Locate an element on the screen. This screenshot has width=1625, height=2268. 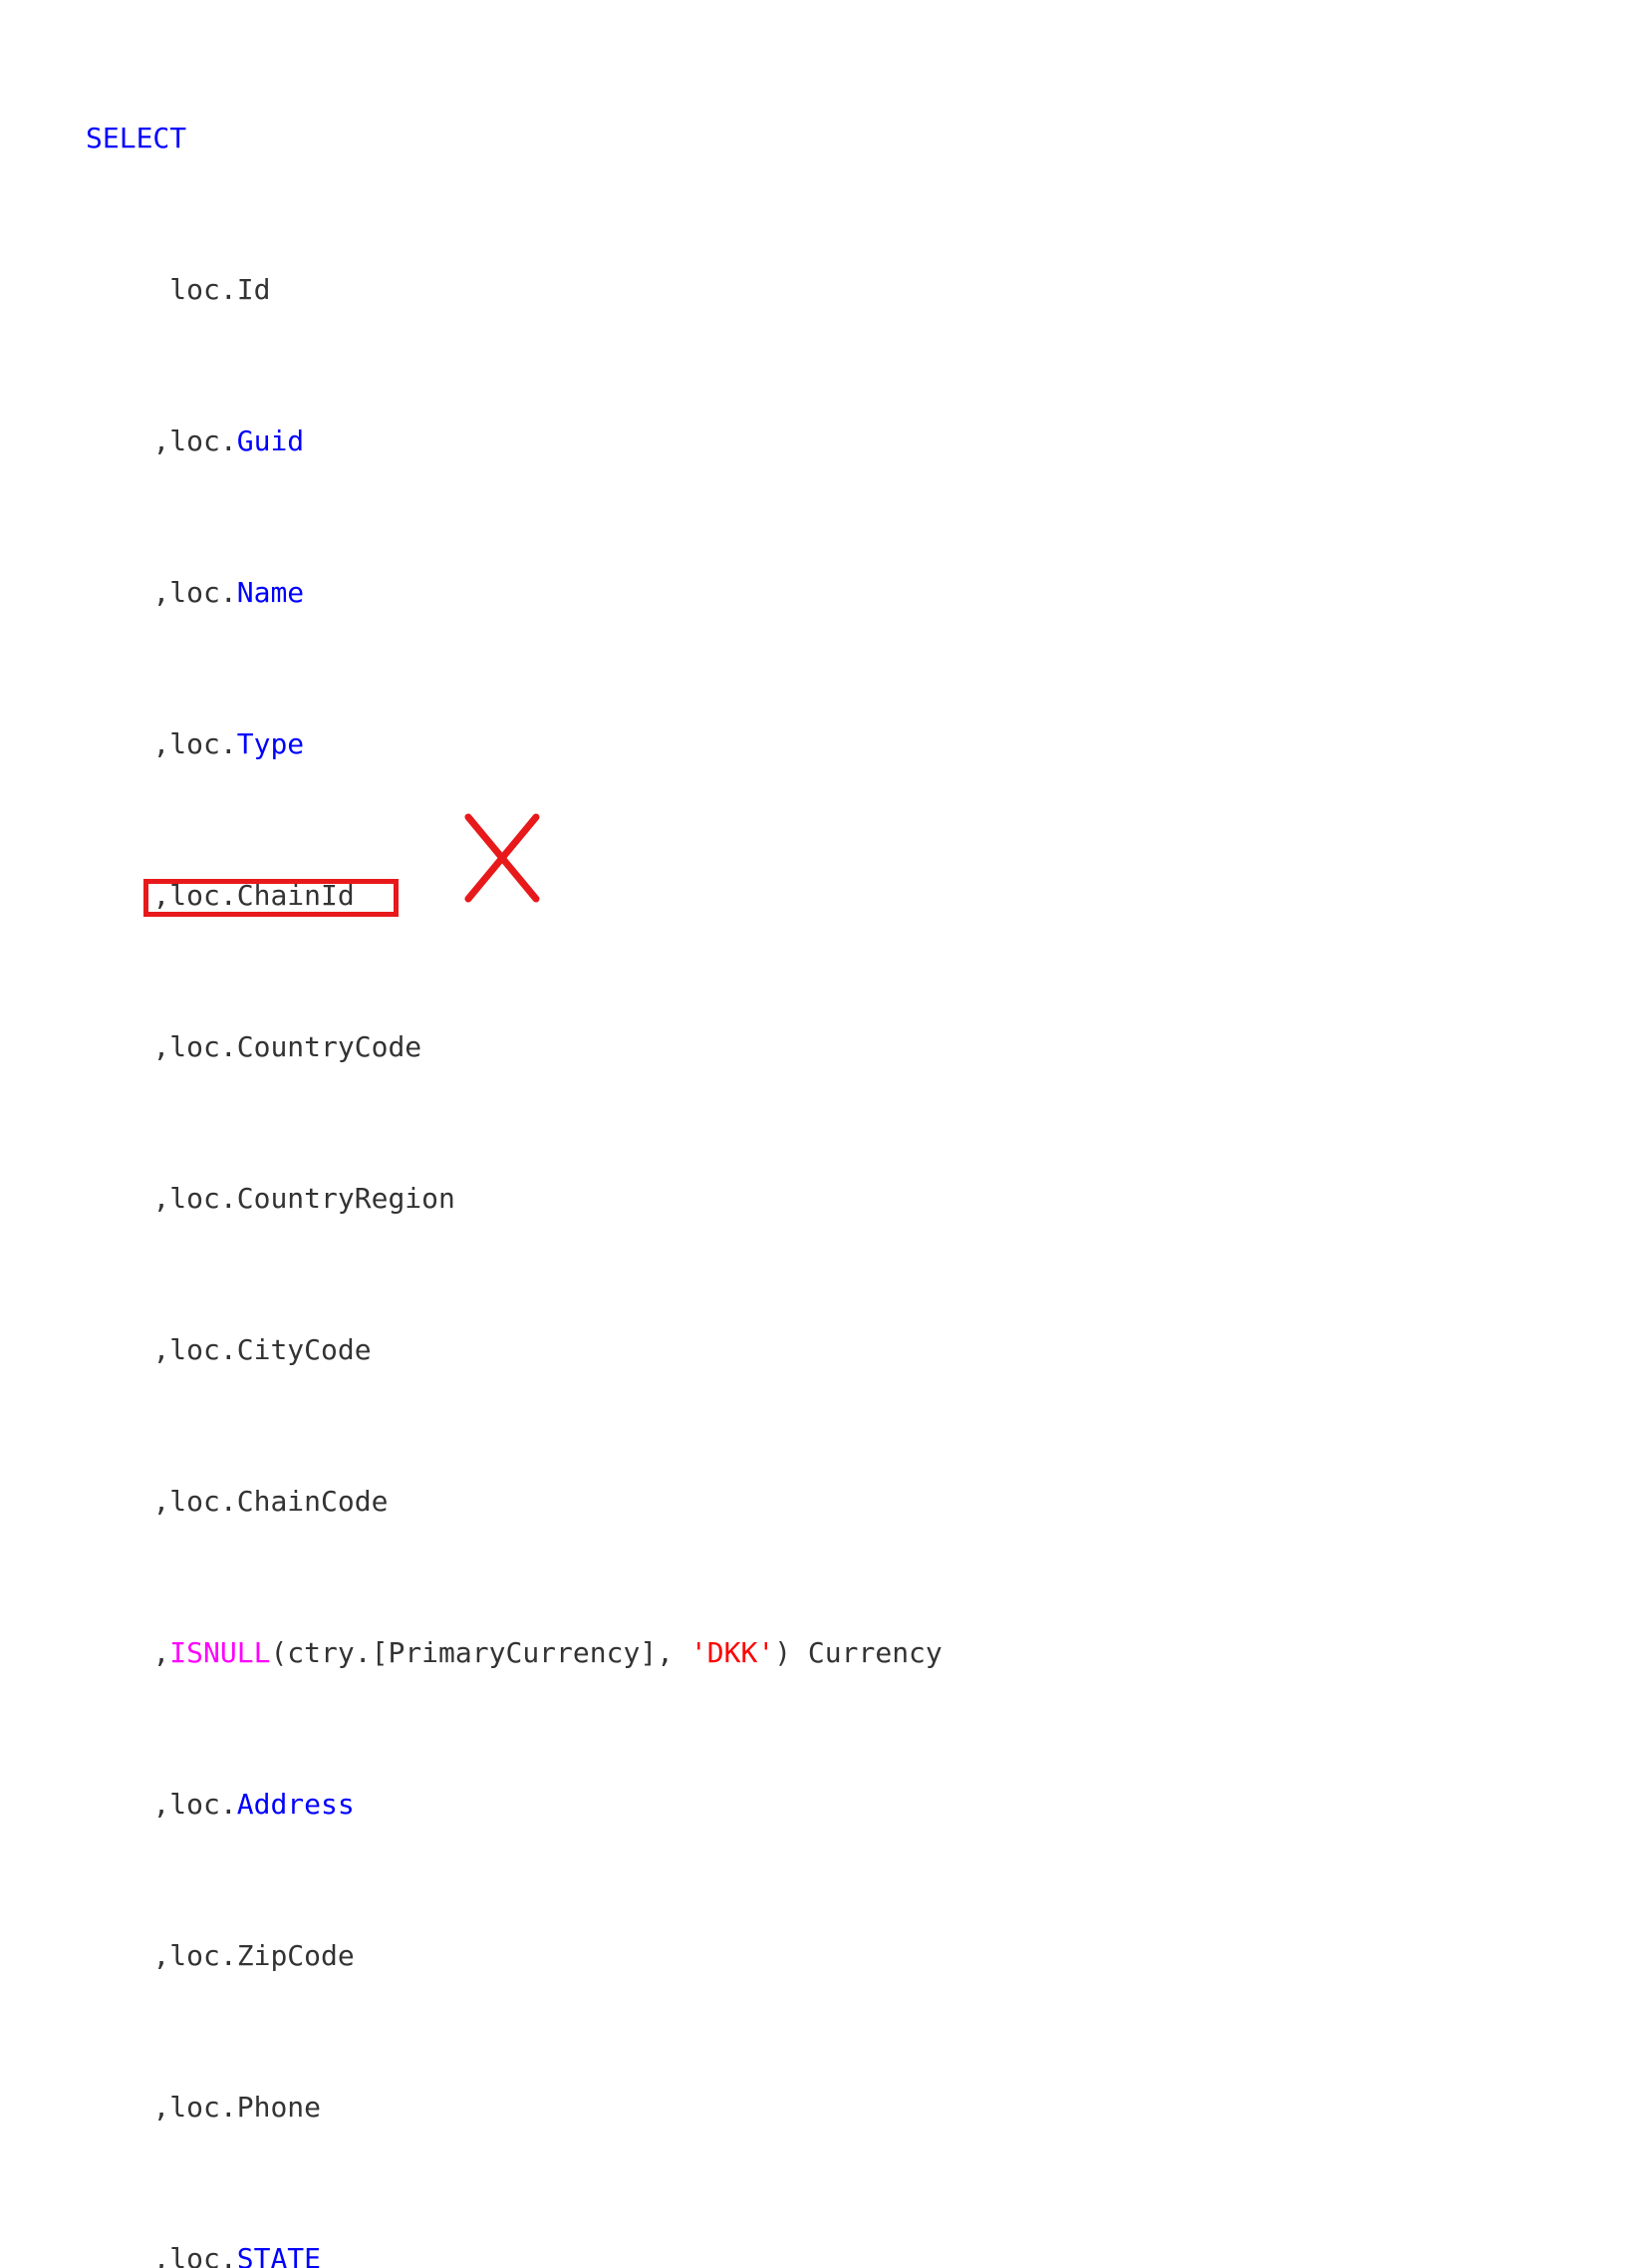
column-loc-chainid: loc.ChainId is located at coordinates (262, 896).